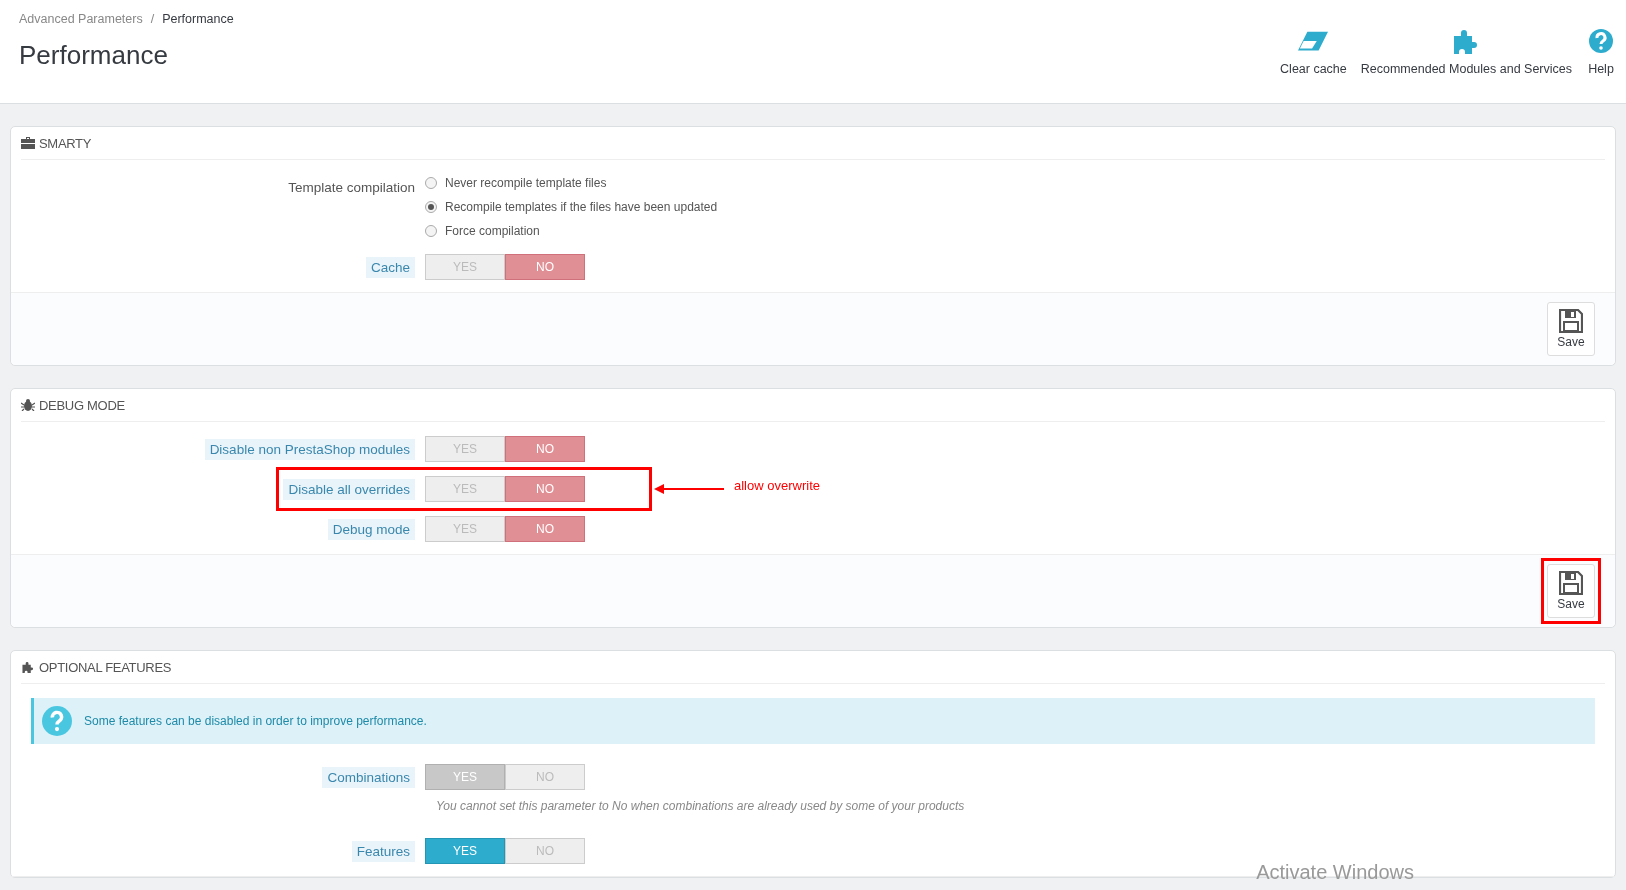  What do you see at coordinates (571, 231) in the screenshot?
I see `radio-option: Force compilation` at bounding box center [571, 231].